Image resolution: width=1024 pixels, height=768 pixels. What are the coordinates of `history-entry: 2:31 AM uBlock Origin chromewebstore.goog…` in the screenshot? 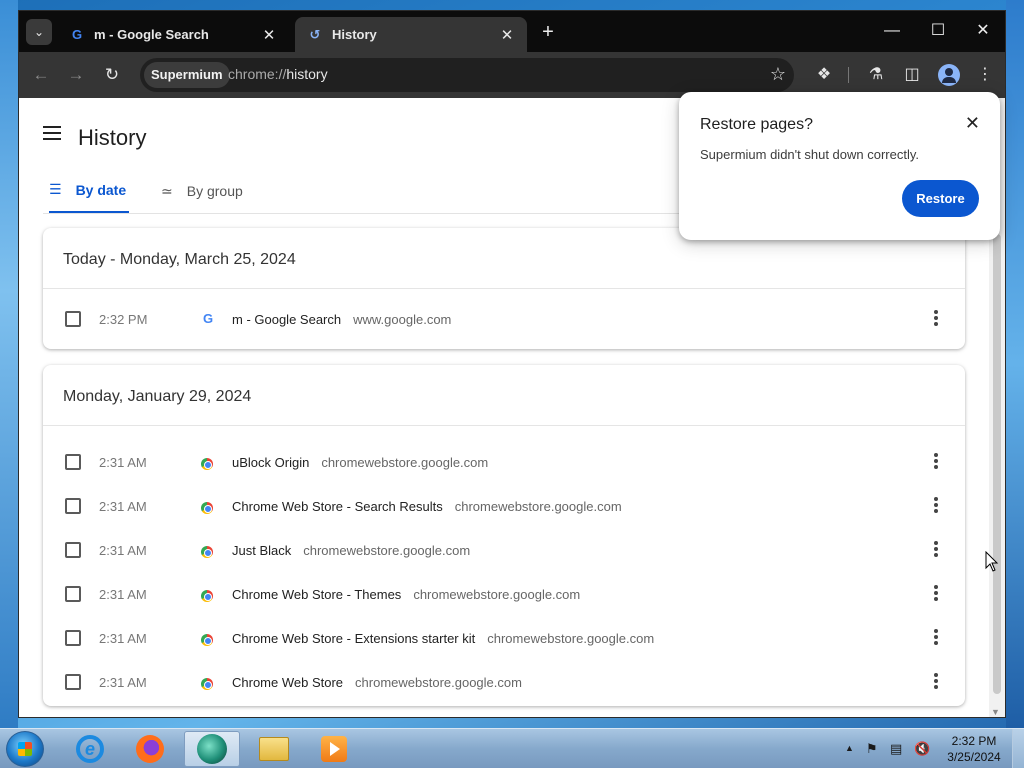 It's located at (504, 462).